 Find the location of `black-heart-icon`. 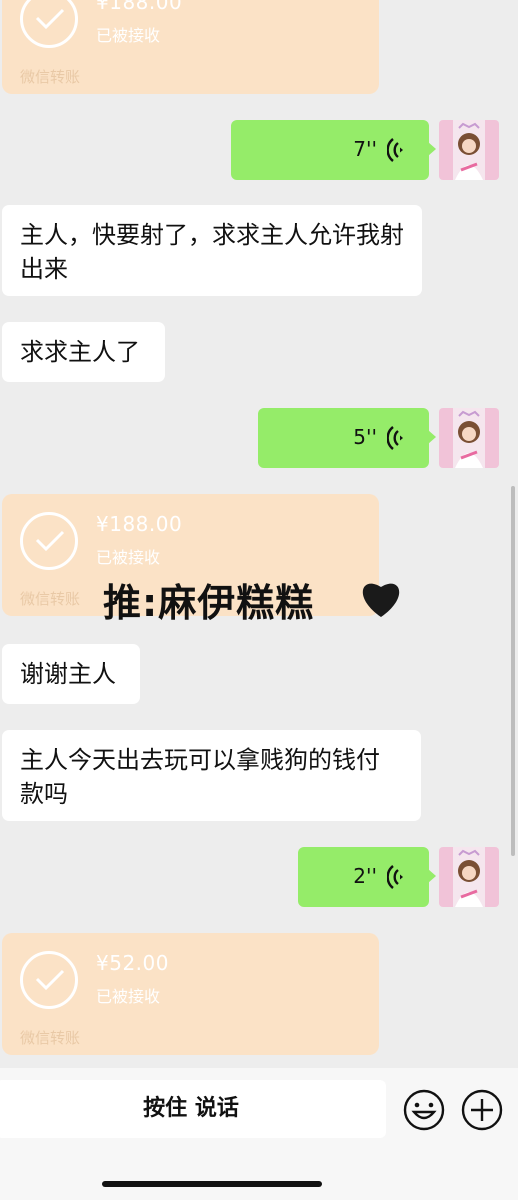

black-heart-icon is located at coordinates (381, 600).